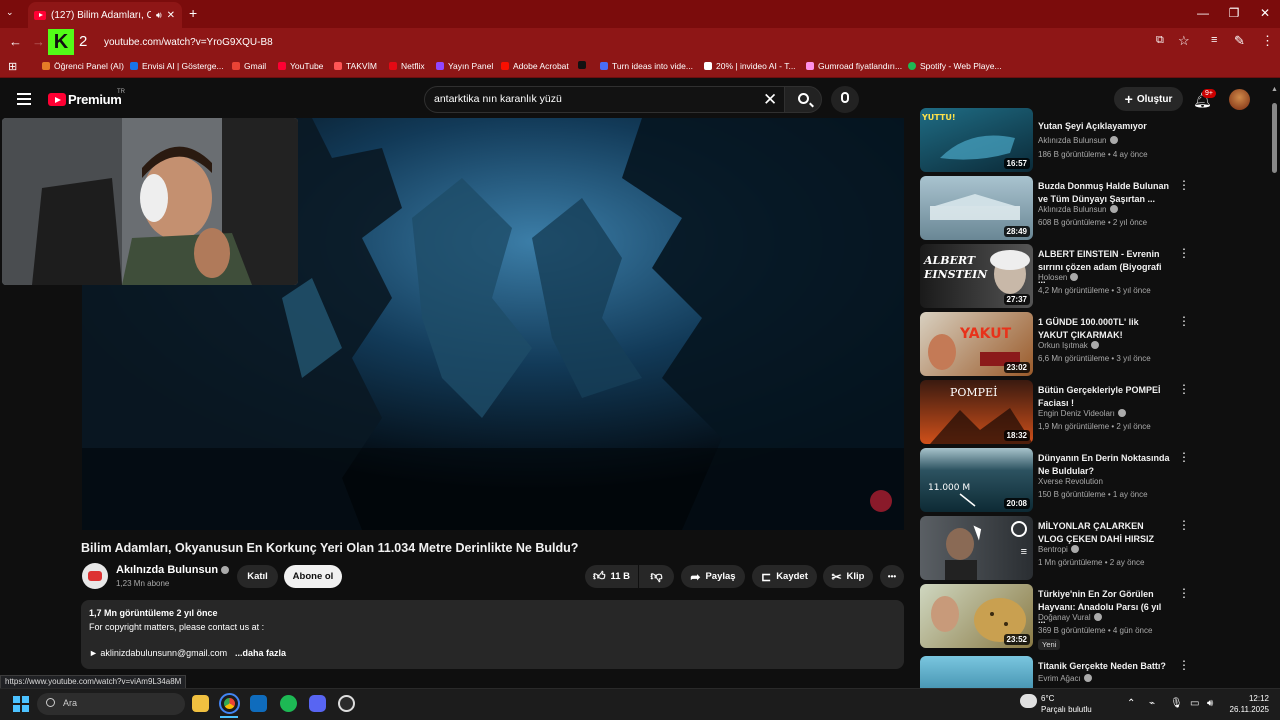  Describe the element at coordinates (1246, 704) in the screenshot. I see `system-clock: 12:12 26.11.2025` at that location.